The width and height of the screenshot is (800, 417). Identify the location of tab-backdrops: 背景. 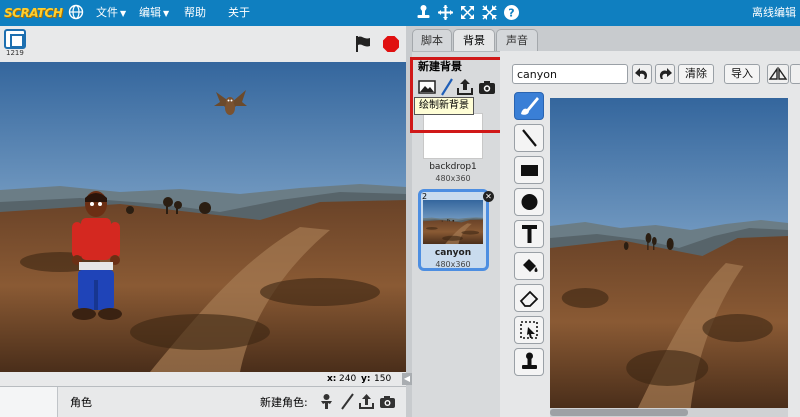
(474, 40).